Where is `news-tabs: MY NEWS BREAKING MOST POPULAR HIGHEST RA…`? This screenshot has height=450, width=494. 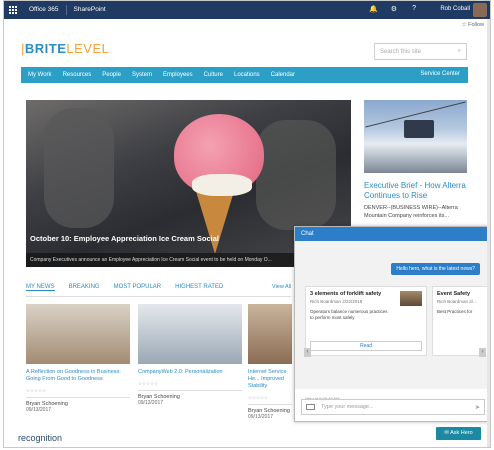 news-tabs: MY NEWS BREAKING MOST POPULAR HIGHEST RA… is located at coordinates (156, 287).